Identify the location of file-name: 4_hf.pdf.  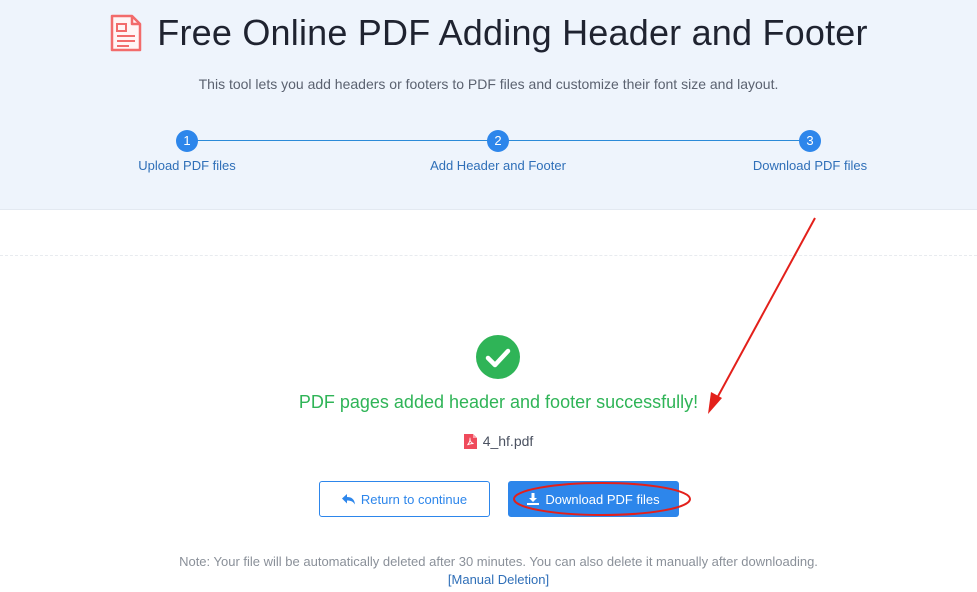
(508, 441).